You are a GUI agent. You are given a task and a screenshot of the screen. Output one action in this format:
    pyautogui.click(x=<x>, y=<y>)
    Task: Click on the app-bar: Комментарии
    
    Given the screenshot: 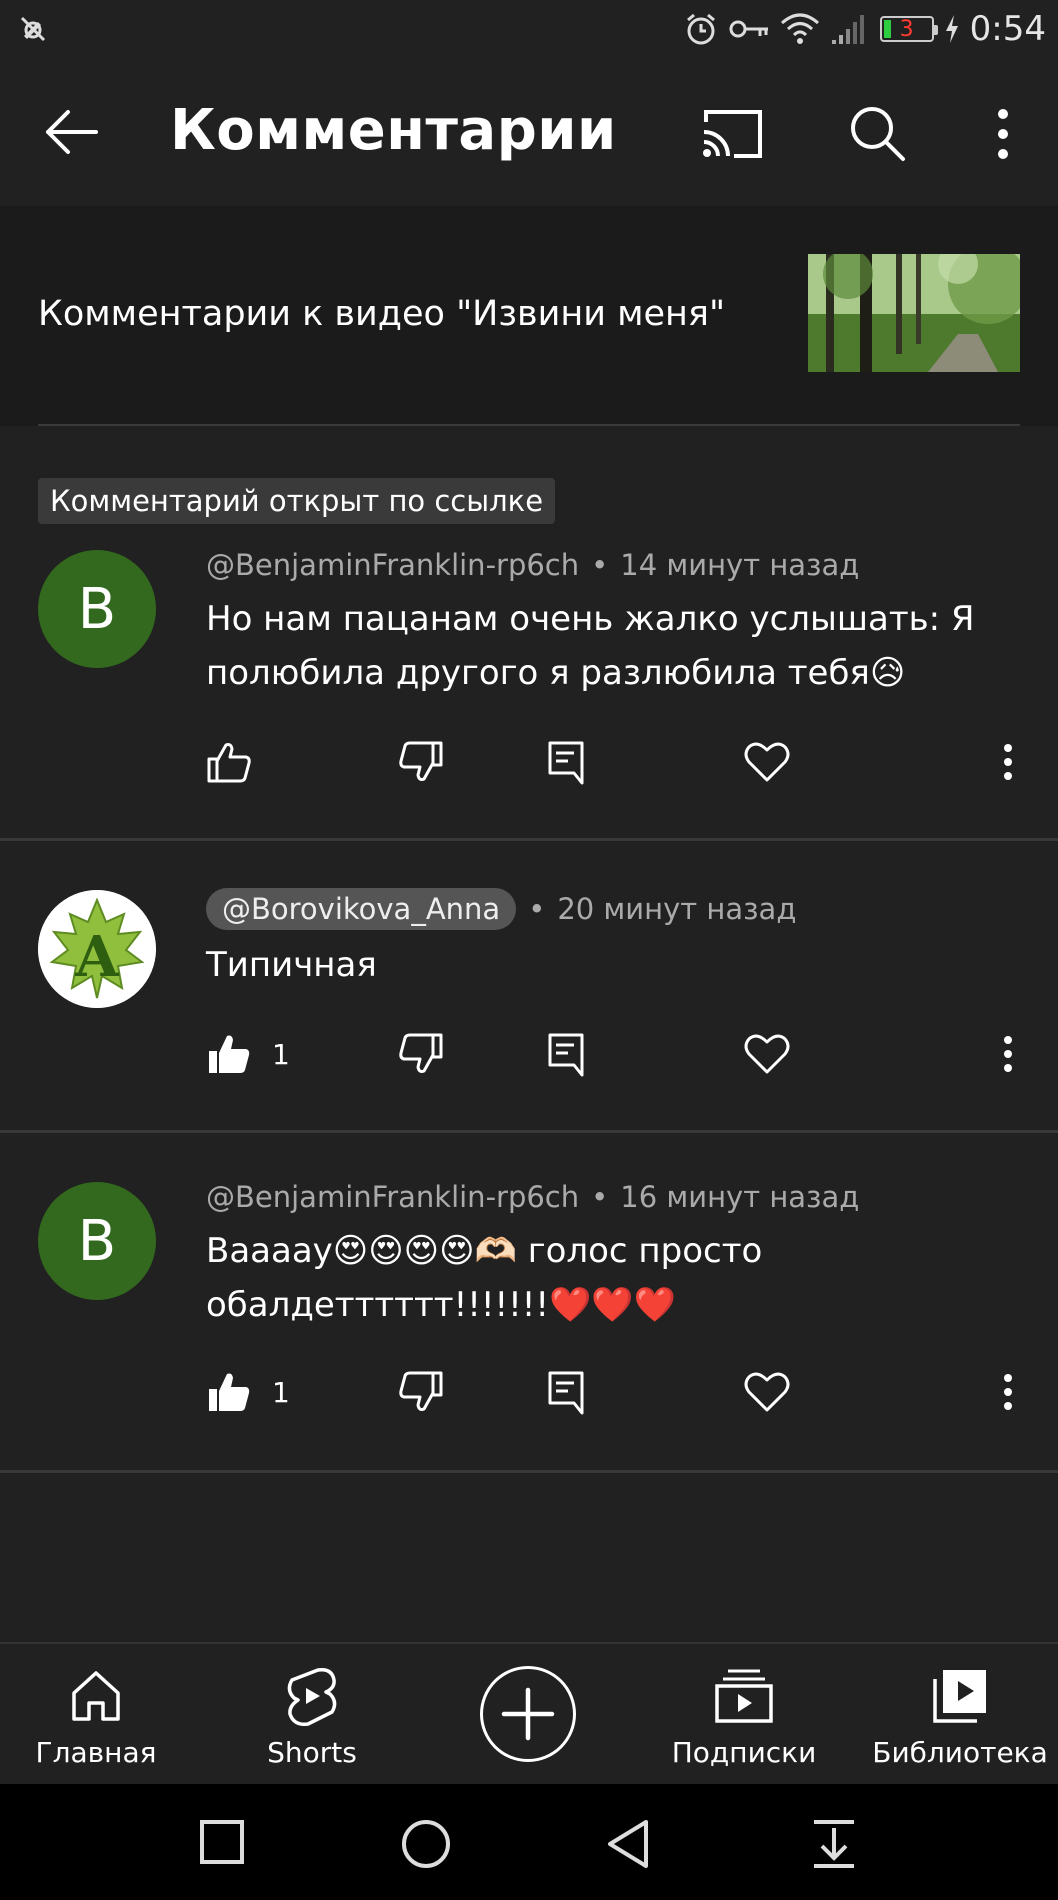 What is the action you would take?
    pyautogui.click(x=529, y=132)
    